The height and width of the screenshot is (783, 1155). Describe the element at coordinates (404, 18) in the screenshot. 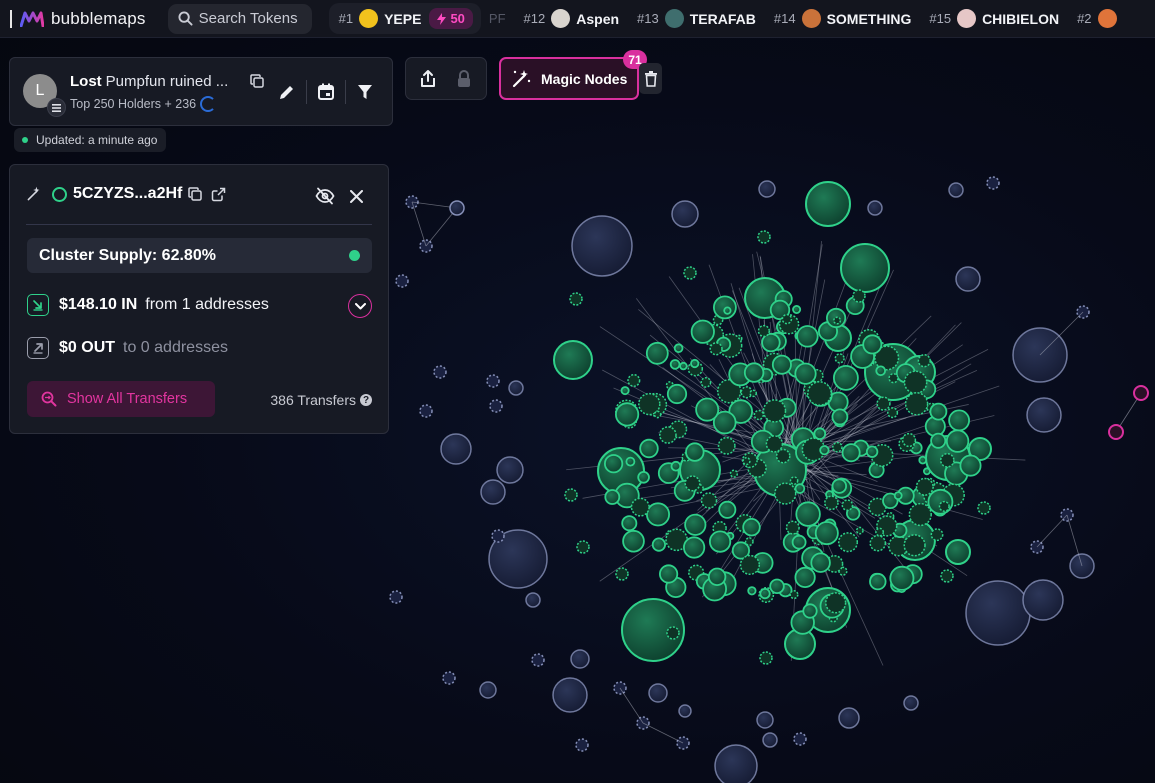

I see `ticker-item-yepe: #1 YEPE 50` at that location.